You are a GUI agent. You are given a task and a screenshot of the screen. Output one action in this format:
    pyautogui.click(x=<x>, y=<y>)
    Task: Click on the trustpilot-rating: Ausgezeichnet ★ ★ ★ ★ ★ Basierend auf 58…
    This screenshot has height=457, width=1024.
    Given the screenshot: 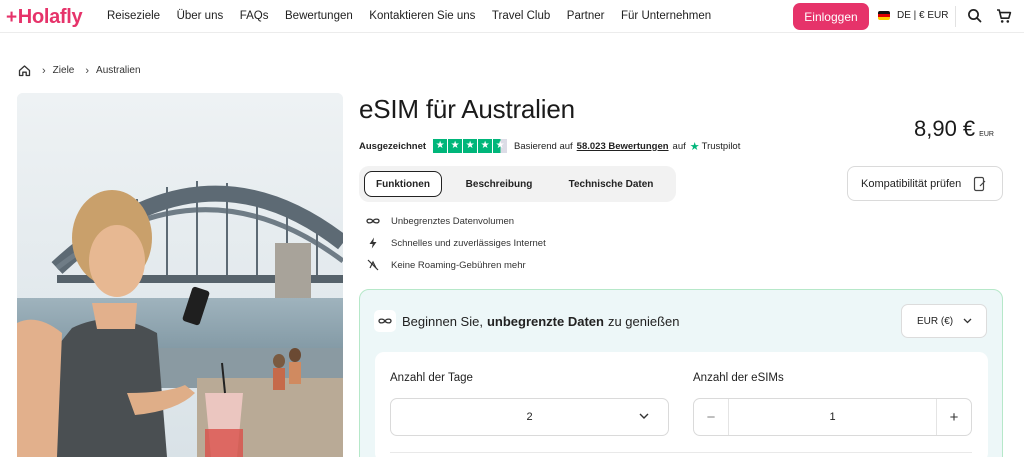 What is the action you would take?
    pyautogui.click(x=549, y=146)
    